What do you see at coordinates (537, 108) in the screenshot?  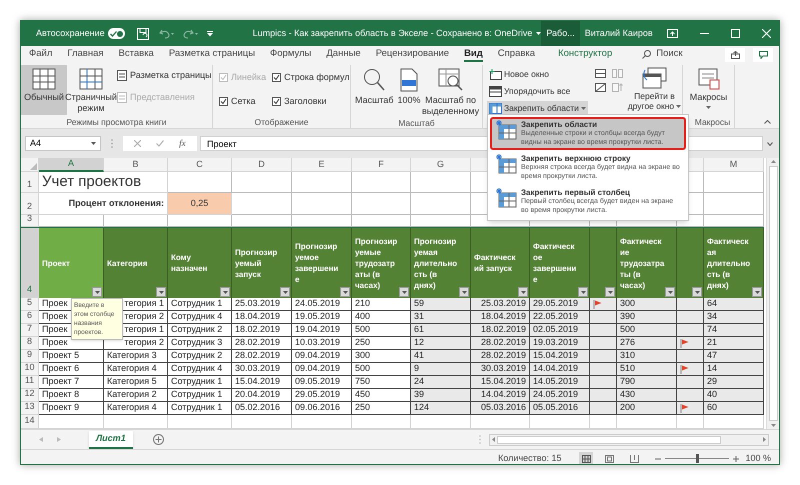 I see `window-option-button: Закрепить области` at bounding box center [537, 108].